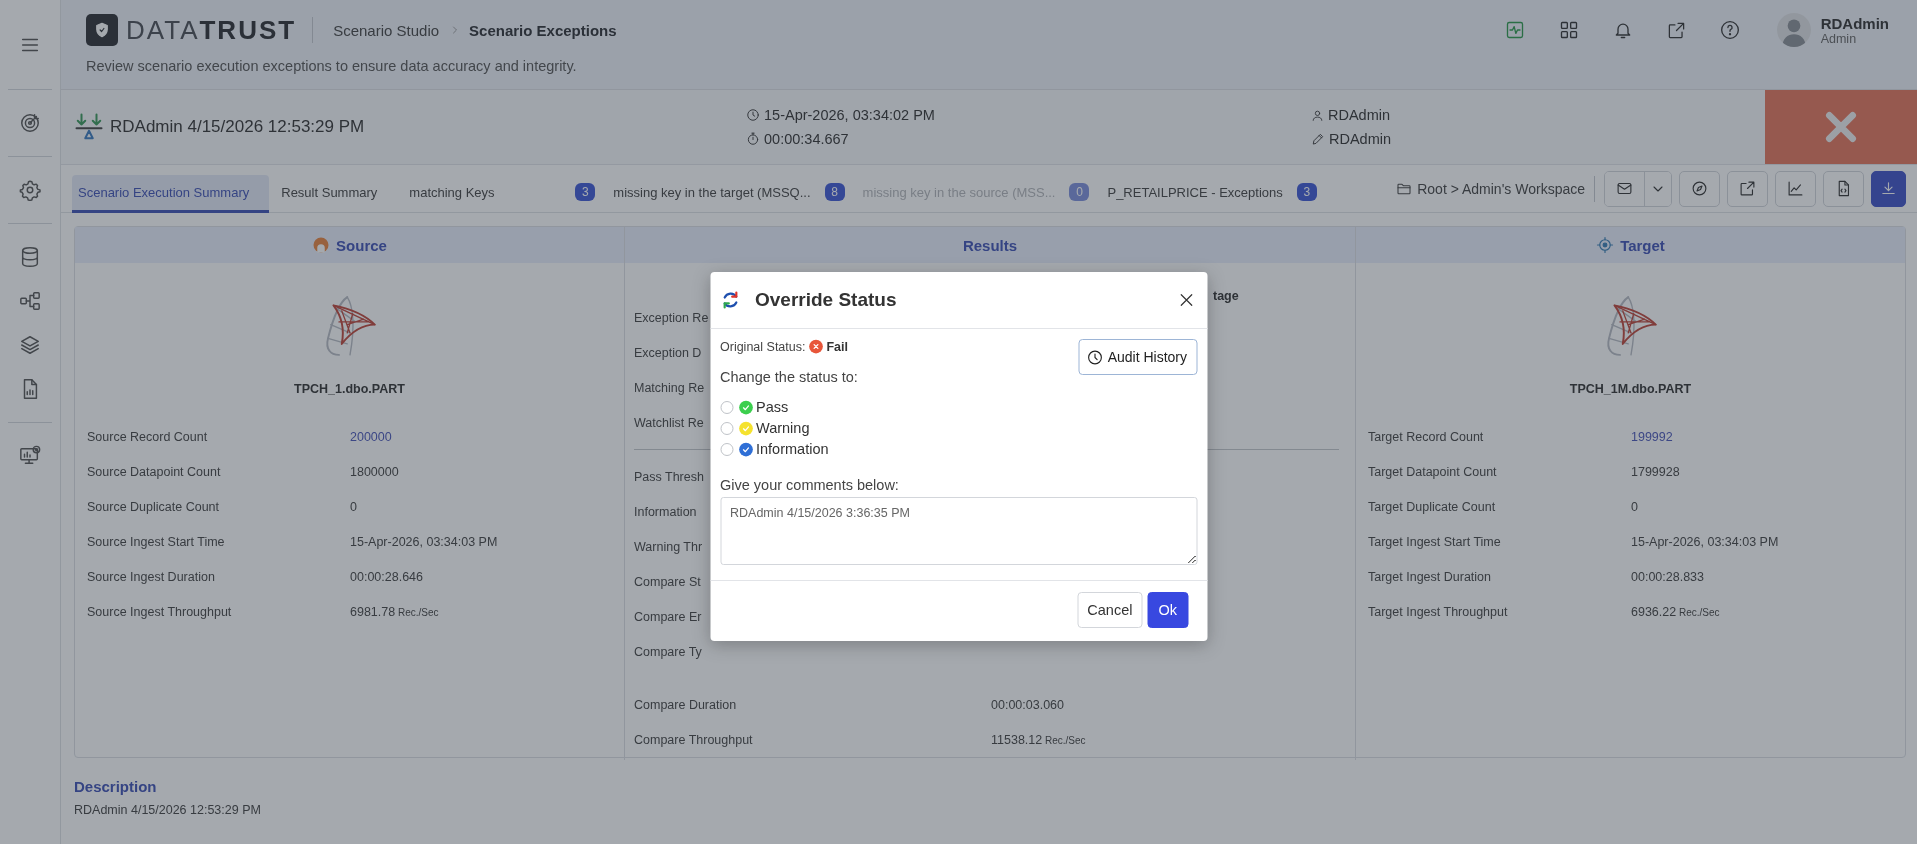 This screenshot has width=1917, height=844. Describe the element at coordinates (1167, 610) in the screenshot. I see `ok-button: Ok` at that location.